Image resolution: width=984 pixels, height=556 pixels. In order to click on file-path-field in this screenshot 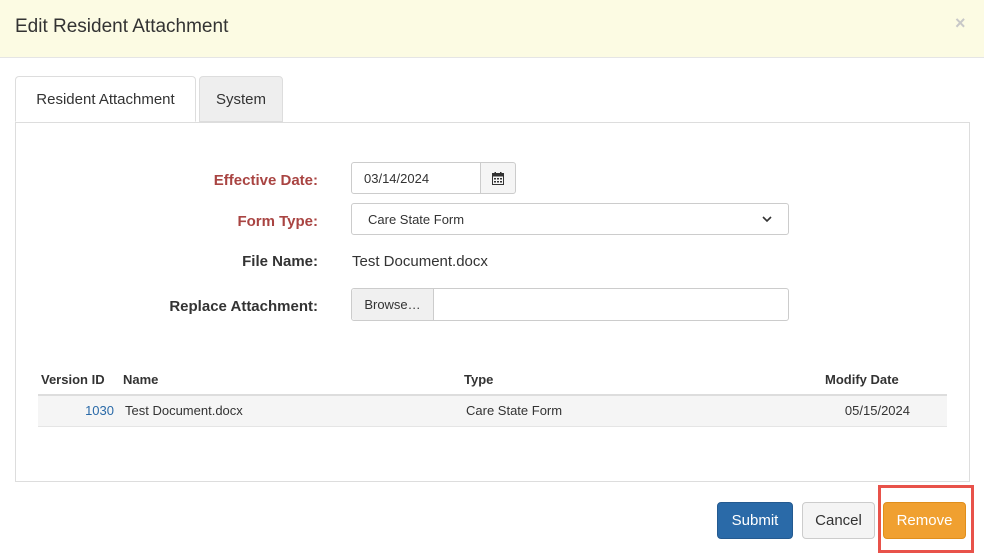, I will do `click(611, 304)`.